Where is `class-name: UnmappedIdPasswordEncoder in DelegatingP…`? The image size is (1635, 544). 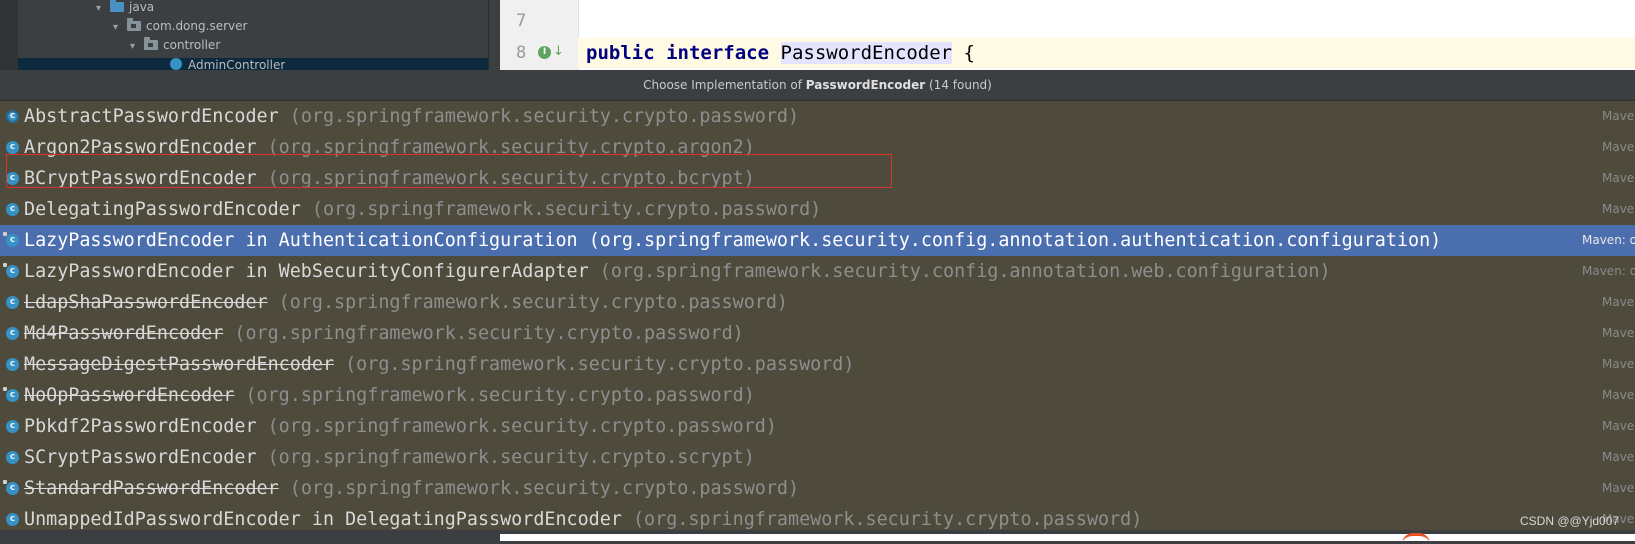 class-name: UnmappedIdPasswordEncoder in DelegatingP… is located at coordinates (323, 519).